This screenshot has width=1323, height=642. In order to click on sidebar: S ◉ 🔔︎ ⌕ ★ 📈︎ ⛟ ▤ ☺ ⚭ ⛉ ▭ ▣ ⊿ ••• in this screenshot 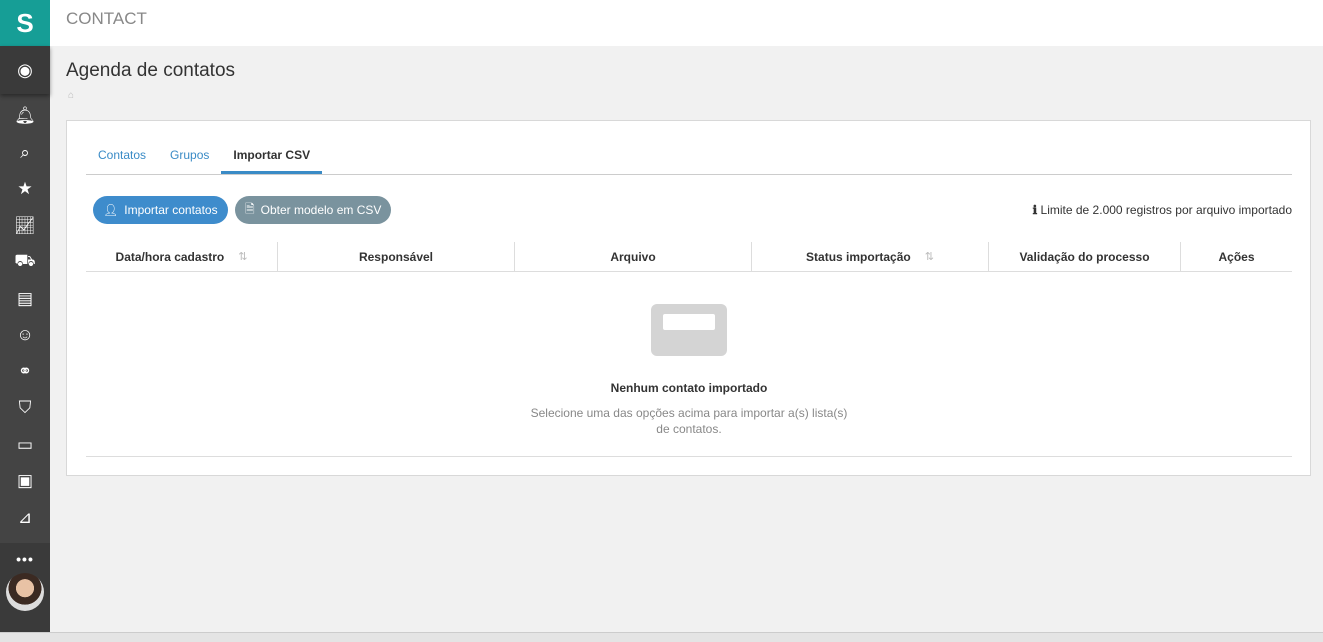, I will do `click(25, 316)`.